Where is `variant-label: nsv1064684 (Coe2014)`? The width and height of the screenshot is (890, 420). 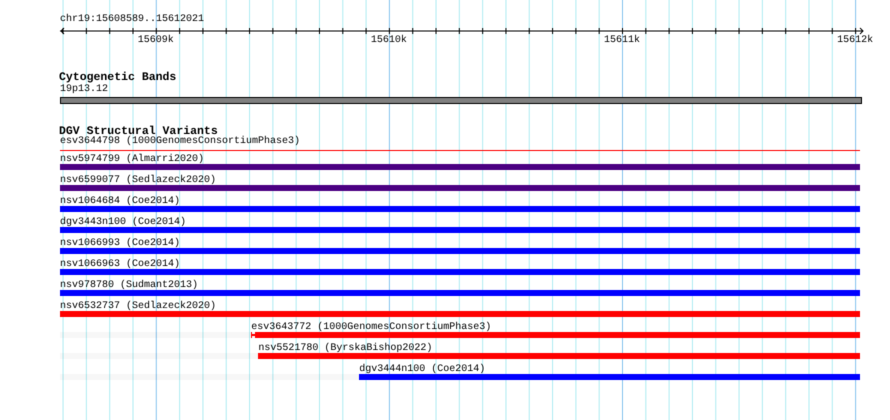 variant-label: nsv1064684 (Coe2014) is located at coordinates (120, 202).